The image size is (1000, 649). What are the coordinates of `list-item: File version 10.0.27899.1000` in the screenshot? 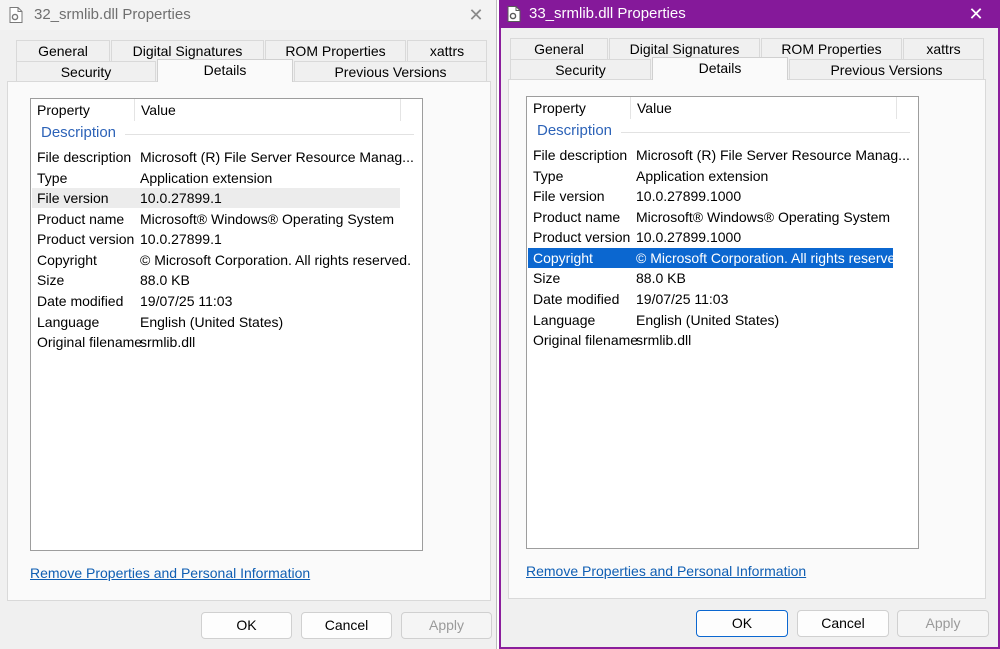 It's located at (713, 196).